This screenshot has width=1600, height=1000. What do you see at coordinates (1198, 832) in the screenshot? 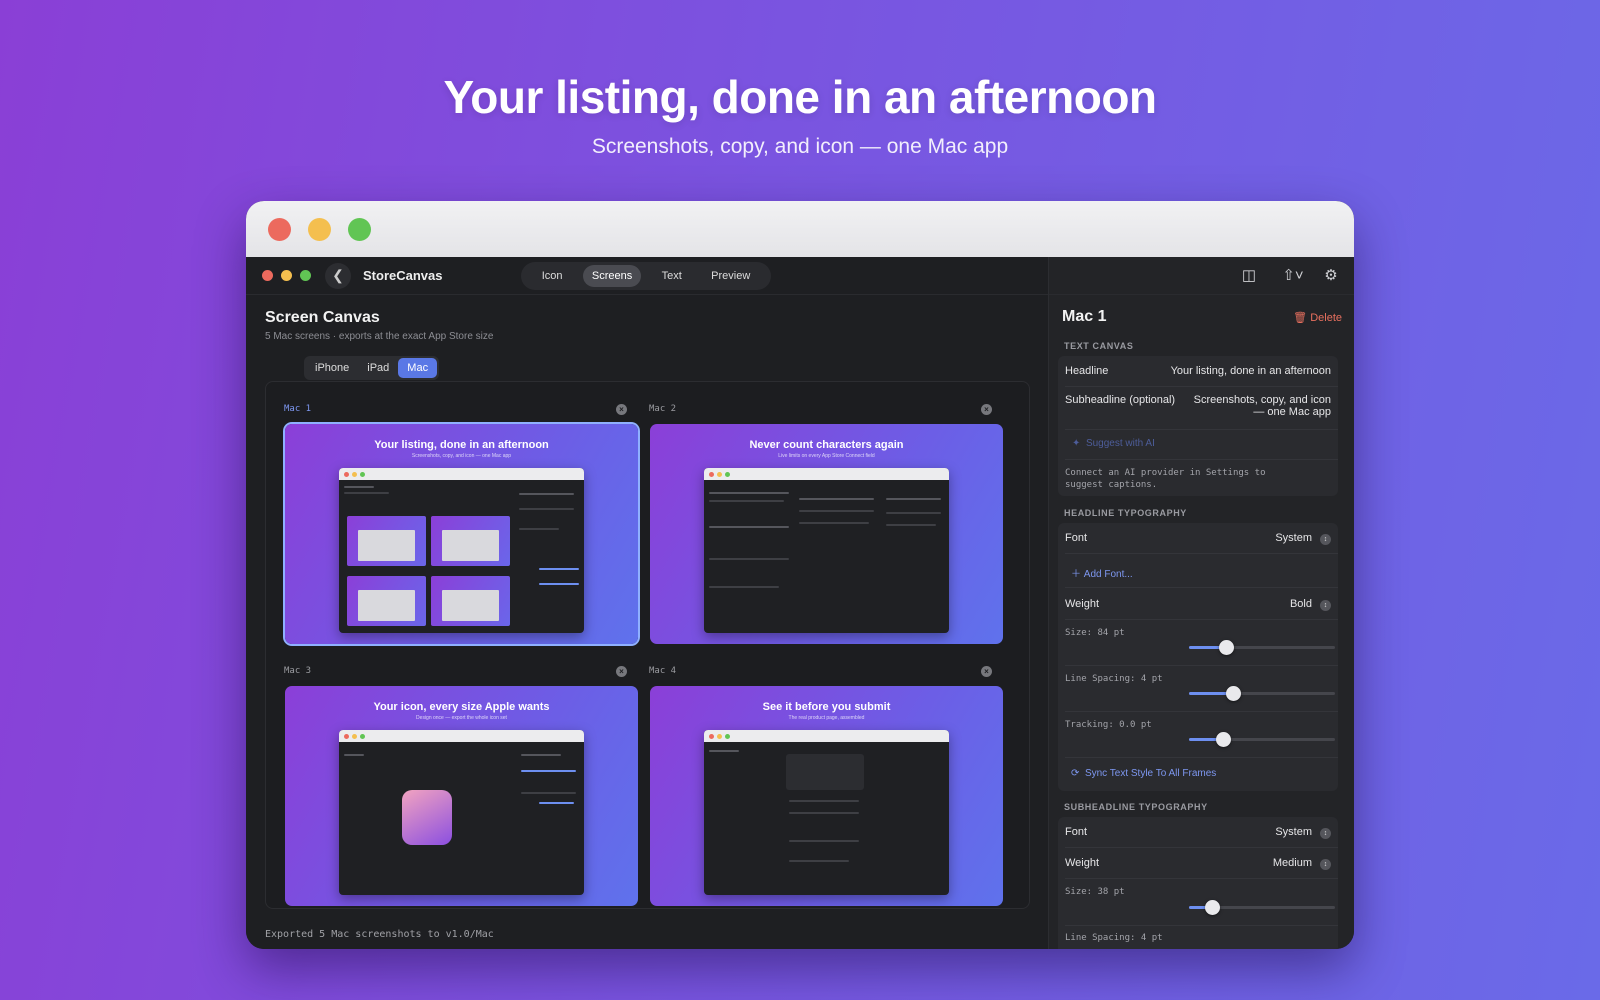
I see `sub-font-picker: Font System ↕` at bounding box center [1198, 832].